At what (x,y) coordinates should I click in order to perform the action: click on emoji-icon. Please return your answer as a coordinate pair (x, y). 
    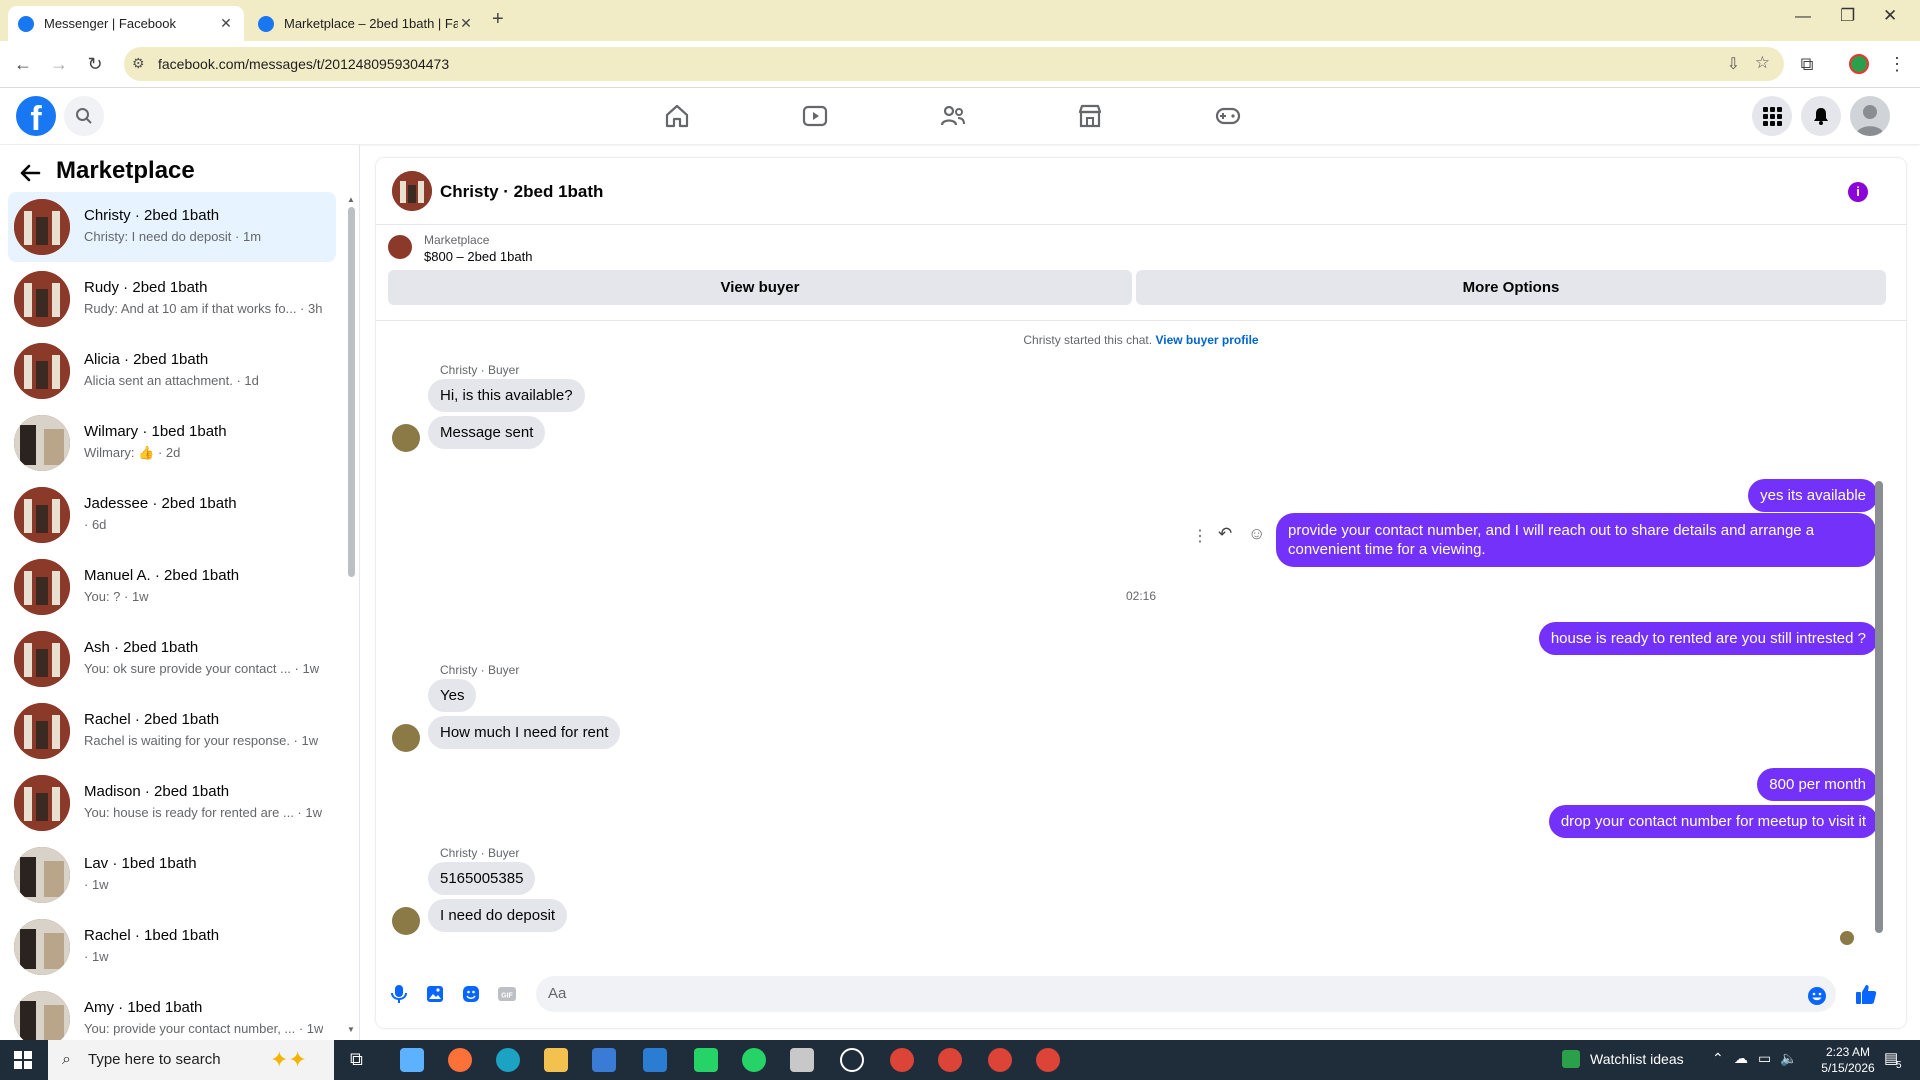
    Looking at the image, I should click on (1817, 996).